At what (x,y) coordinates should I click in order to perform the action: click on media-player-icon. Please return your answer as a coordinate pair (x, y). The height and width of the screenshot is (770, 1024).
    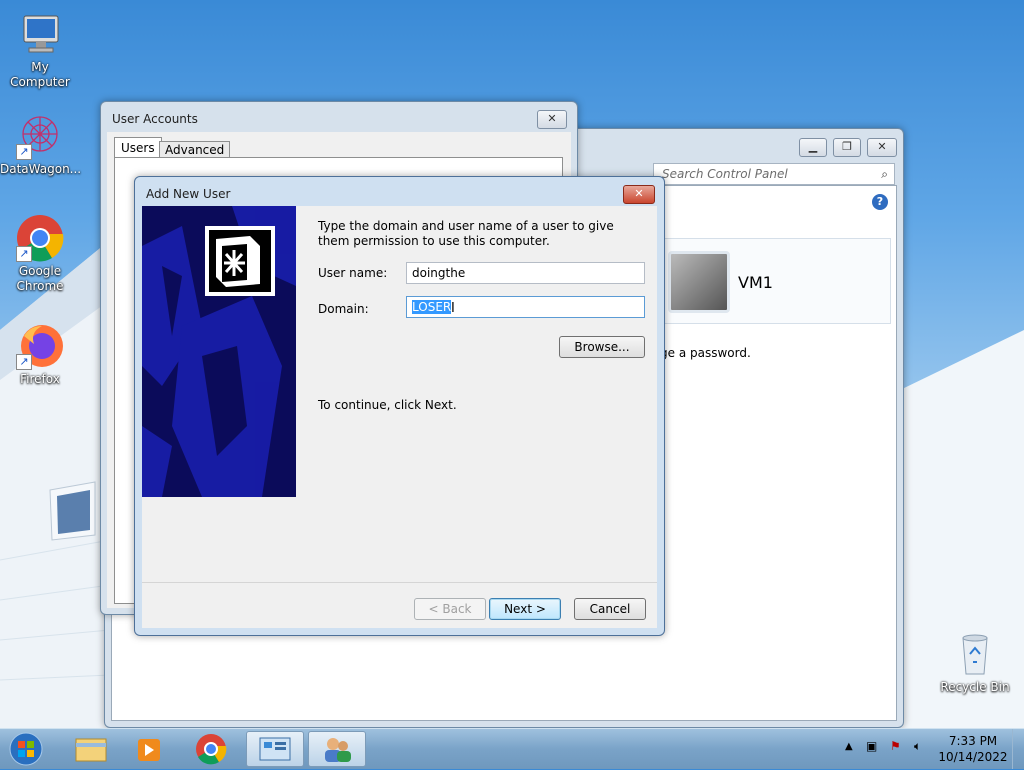
    Looking at the image, I should click on (149, 750).